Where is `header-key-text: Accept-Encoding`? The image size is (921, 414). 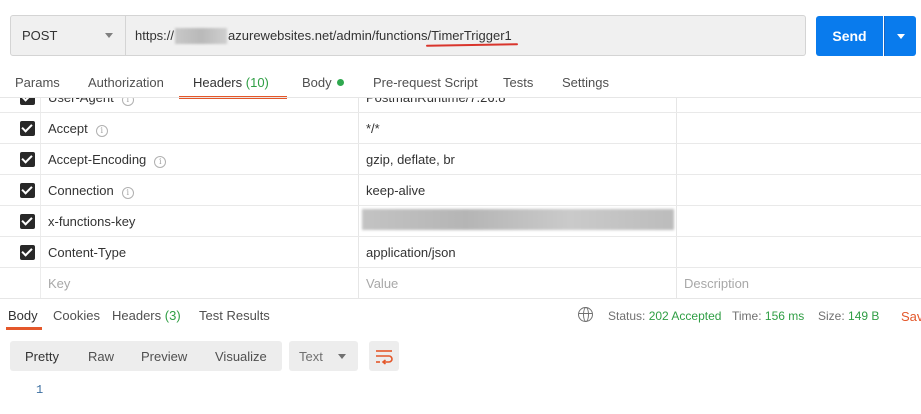
header-key-text: Accept-Encoding is located at coordinates (97, 159).